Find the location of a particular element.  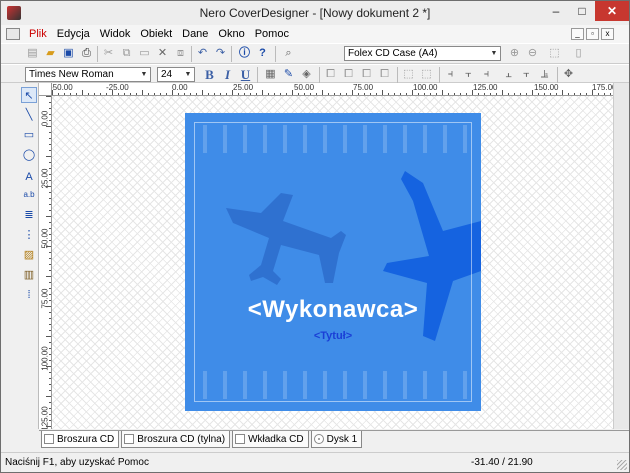

new-icon: ▤ is located at coordinates (32, 53).